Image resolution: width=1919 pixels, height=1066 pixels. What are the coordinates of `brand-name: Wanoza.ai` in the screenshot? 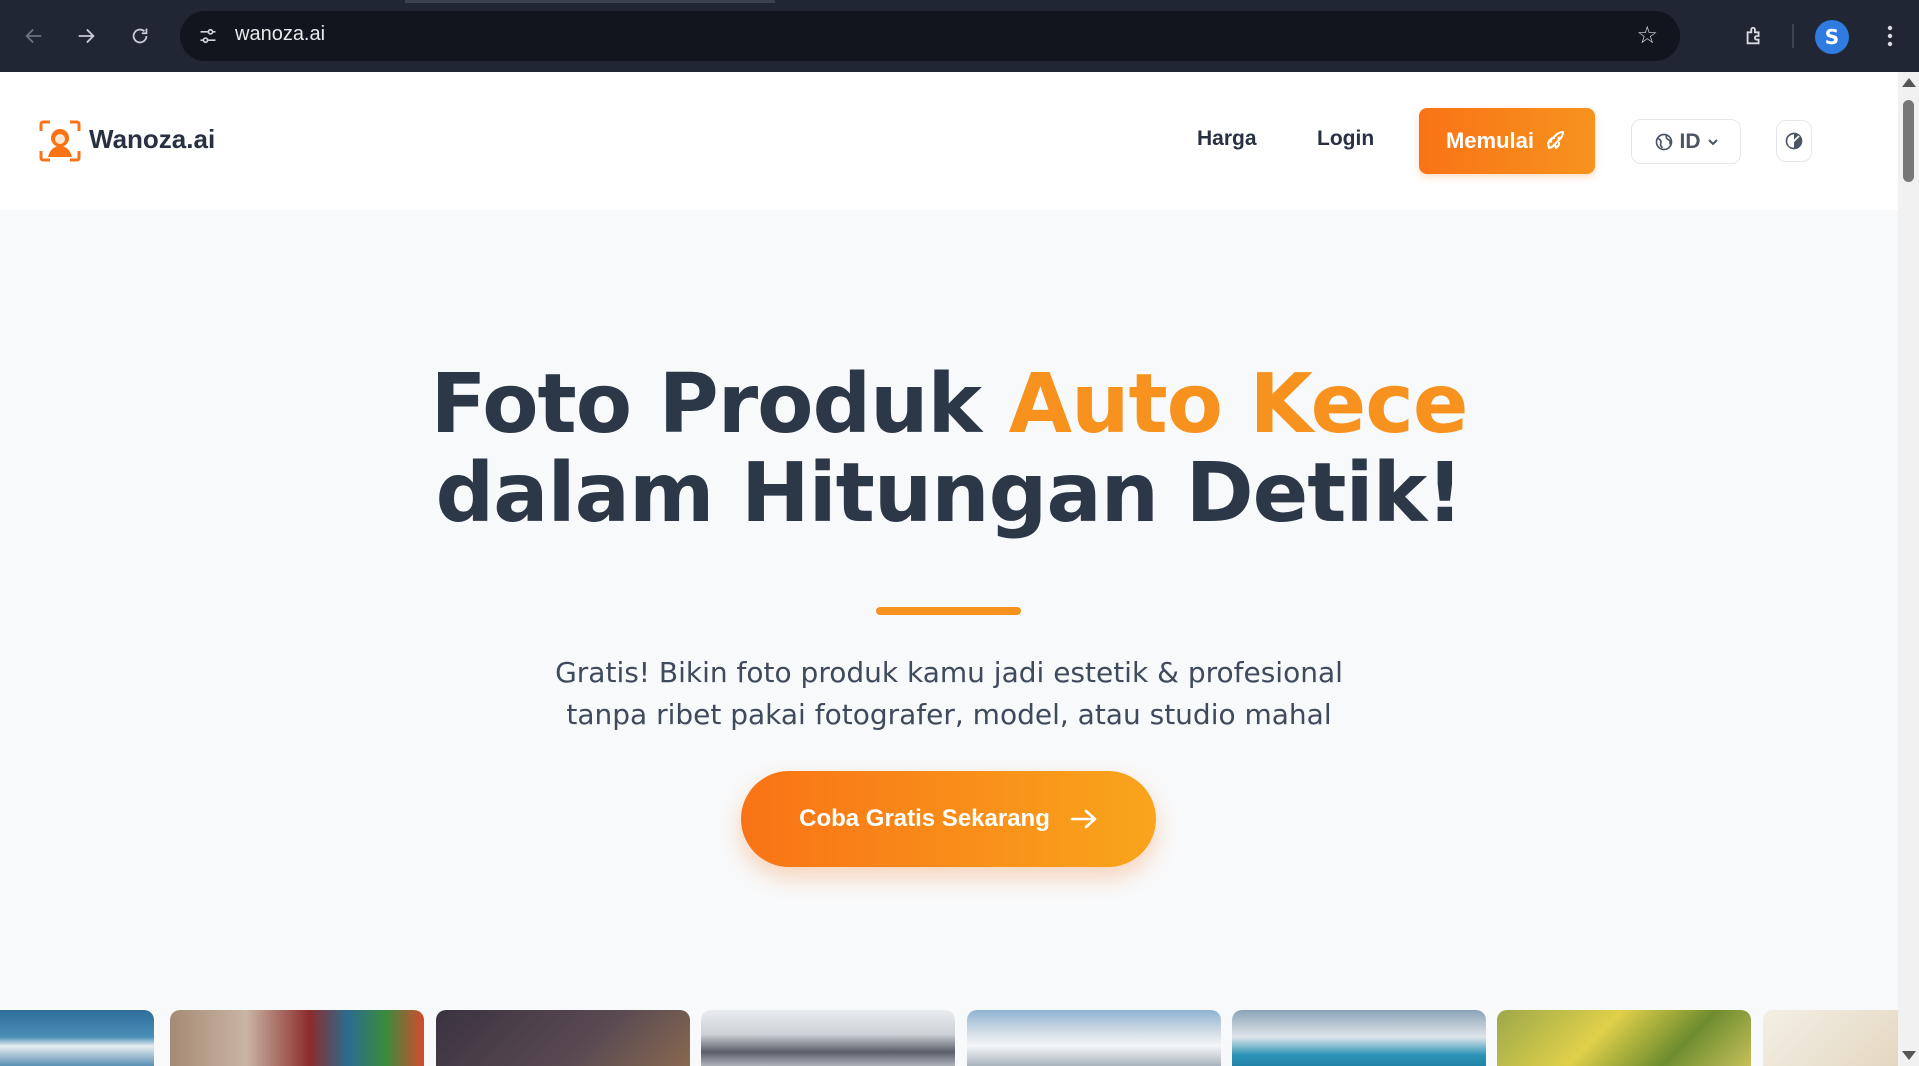 It's located at (152, 139).